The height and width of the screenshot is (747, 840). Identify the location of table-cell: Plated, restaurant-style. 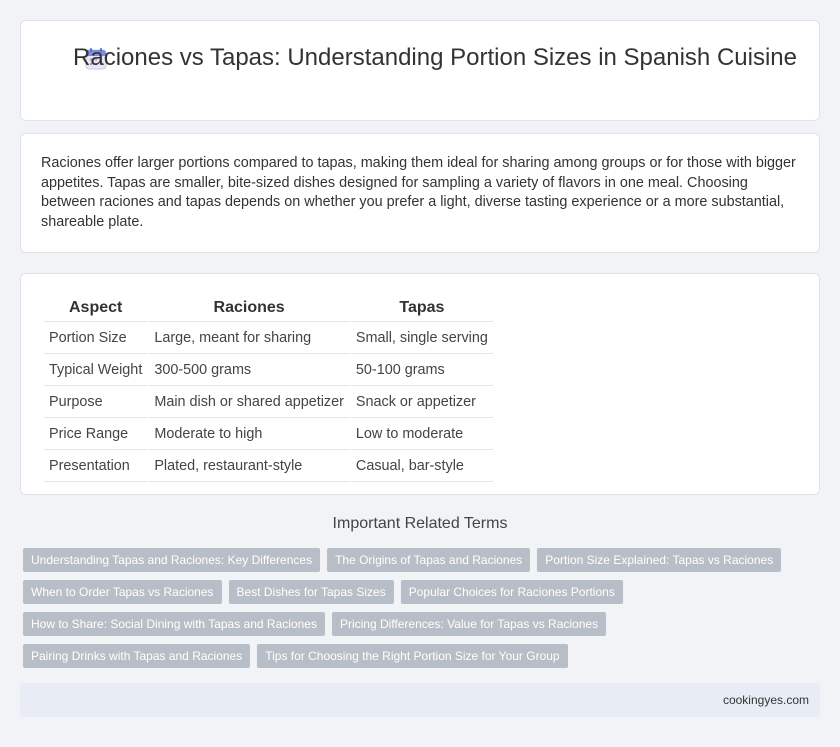
(249, 467).